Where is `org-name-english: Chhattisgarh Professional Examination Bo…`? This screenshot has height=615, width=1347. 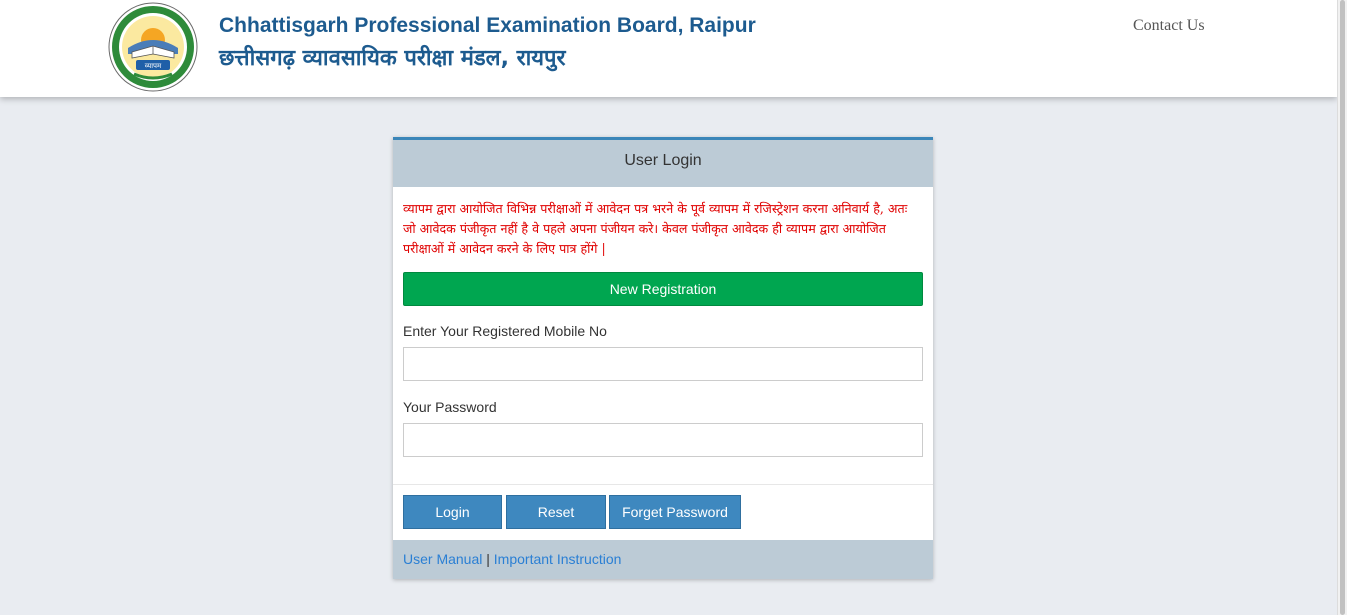 org-name-english: Chhattisgarh Professional Examination Bo… is located at coordinates (487, 25).